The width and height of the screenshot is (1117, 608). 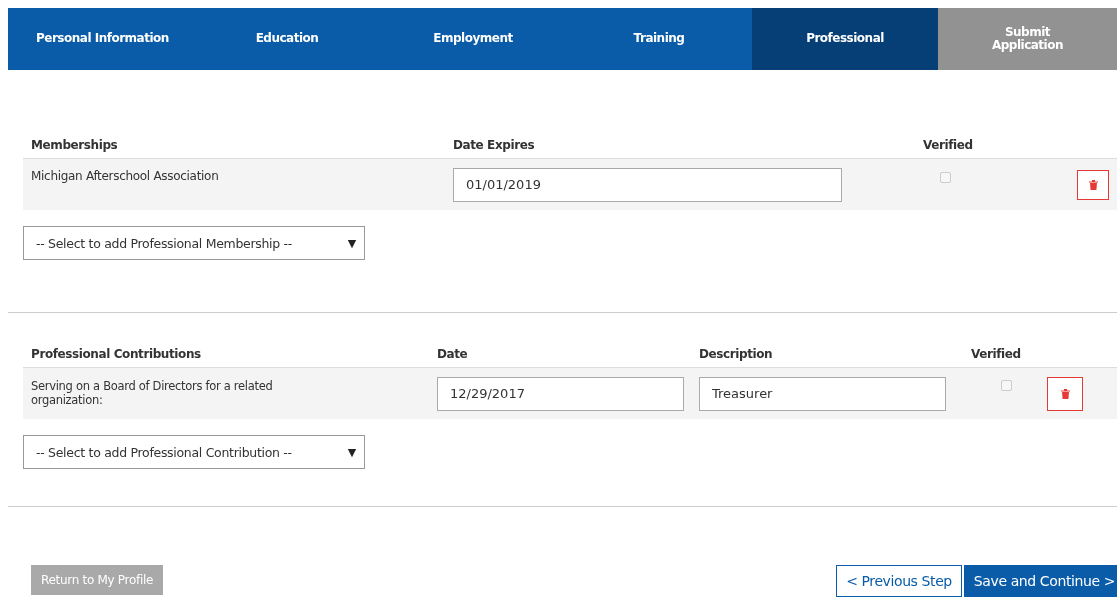 What do you see at coordinates (473, 39) in the screenshot?
I see `step-tab: Employment` at bounding box center [473, 39].